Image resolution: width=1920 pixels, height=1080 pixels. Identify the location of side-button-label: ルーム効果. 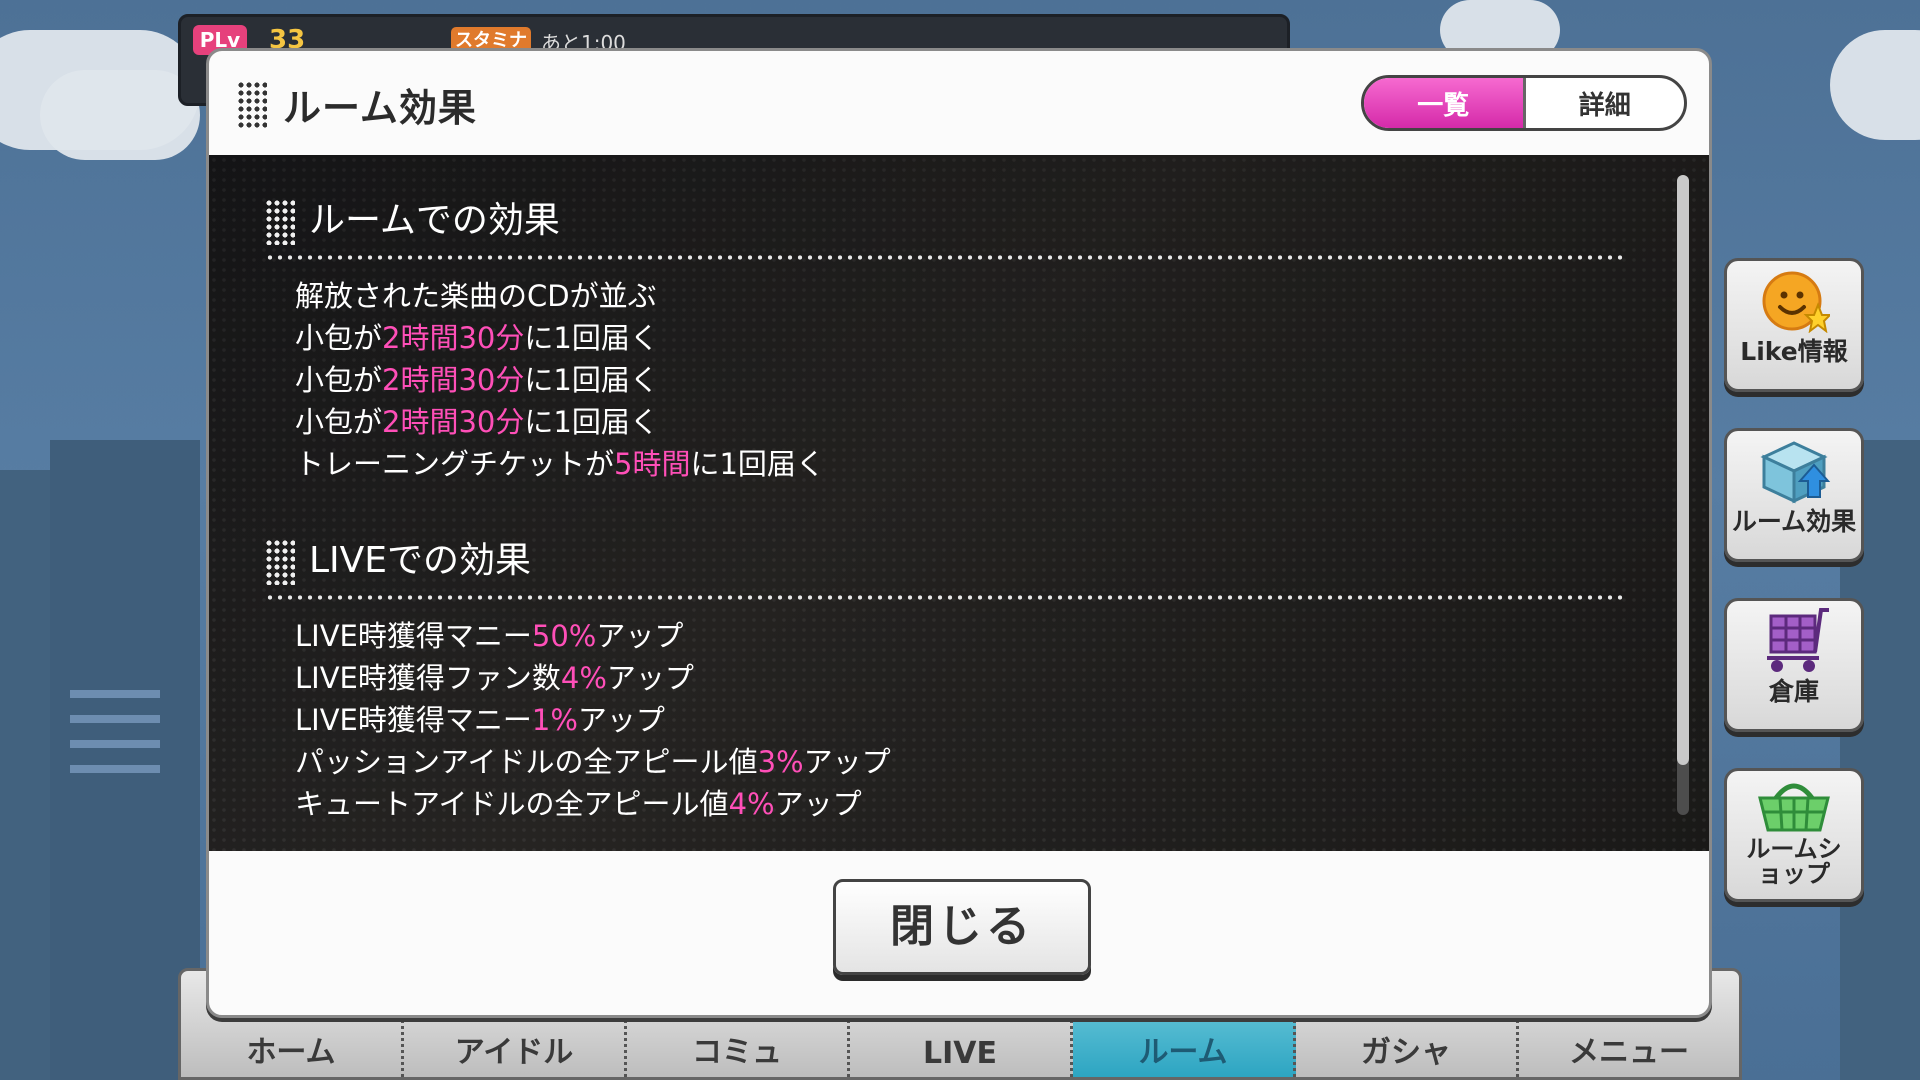
(1794, 521).